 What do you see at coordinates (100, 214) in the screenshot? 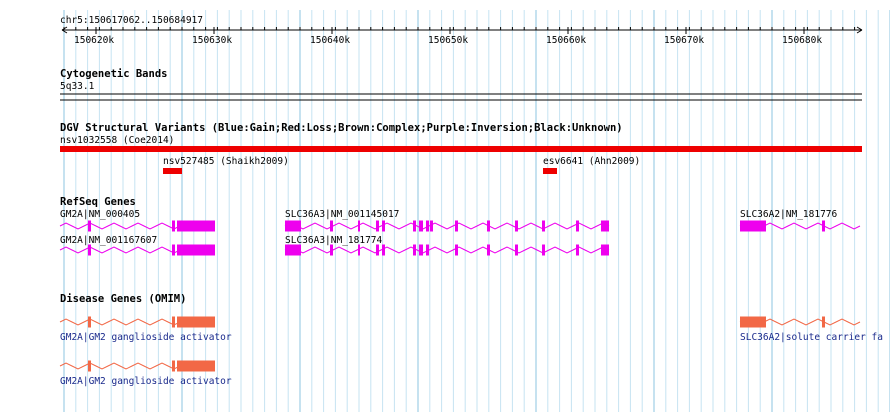
I see `gene-label: GM2A|NM_000405` at bounding box center [100, 214].